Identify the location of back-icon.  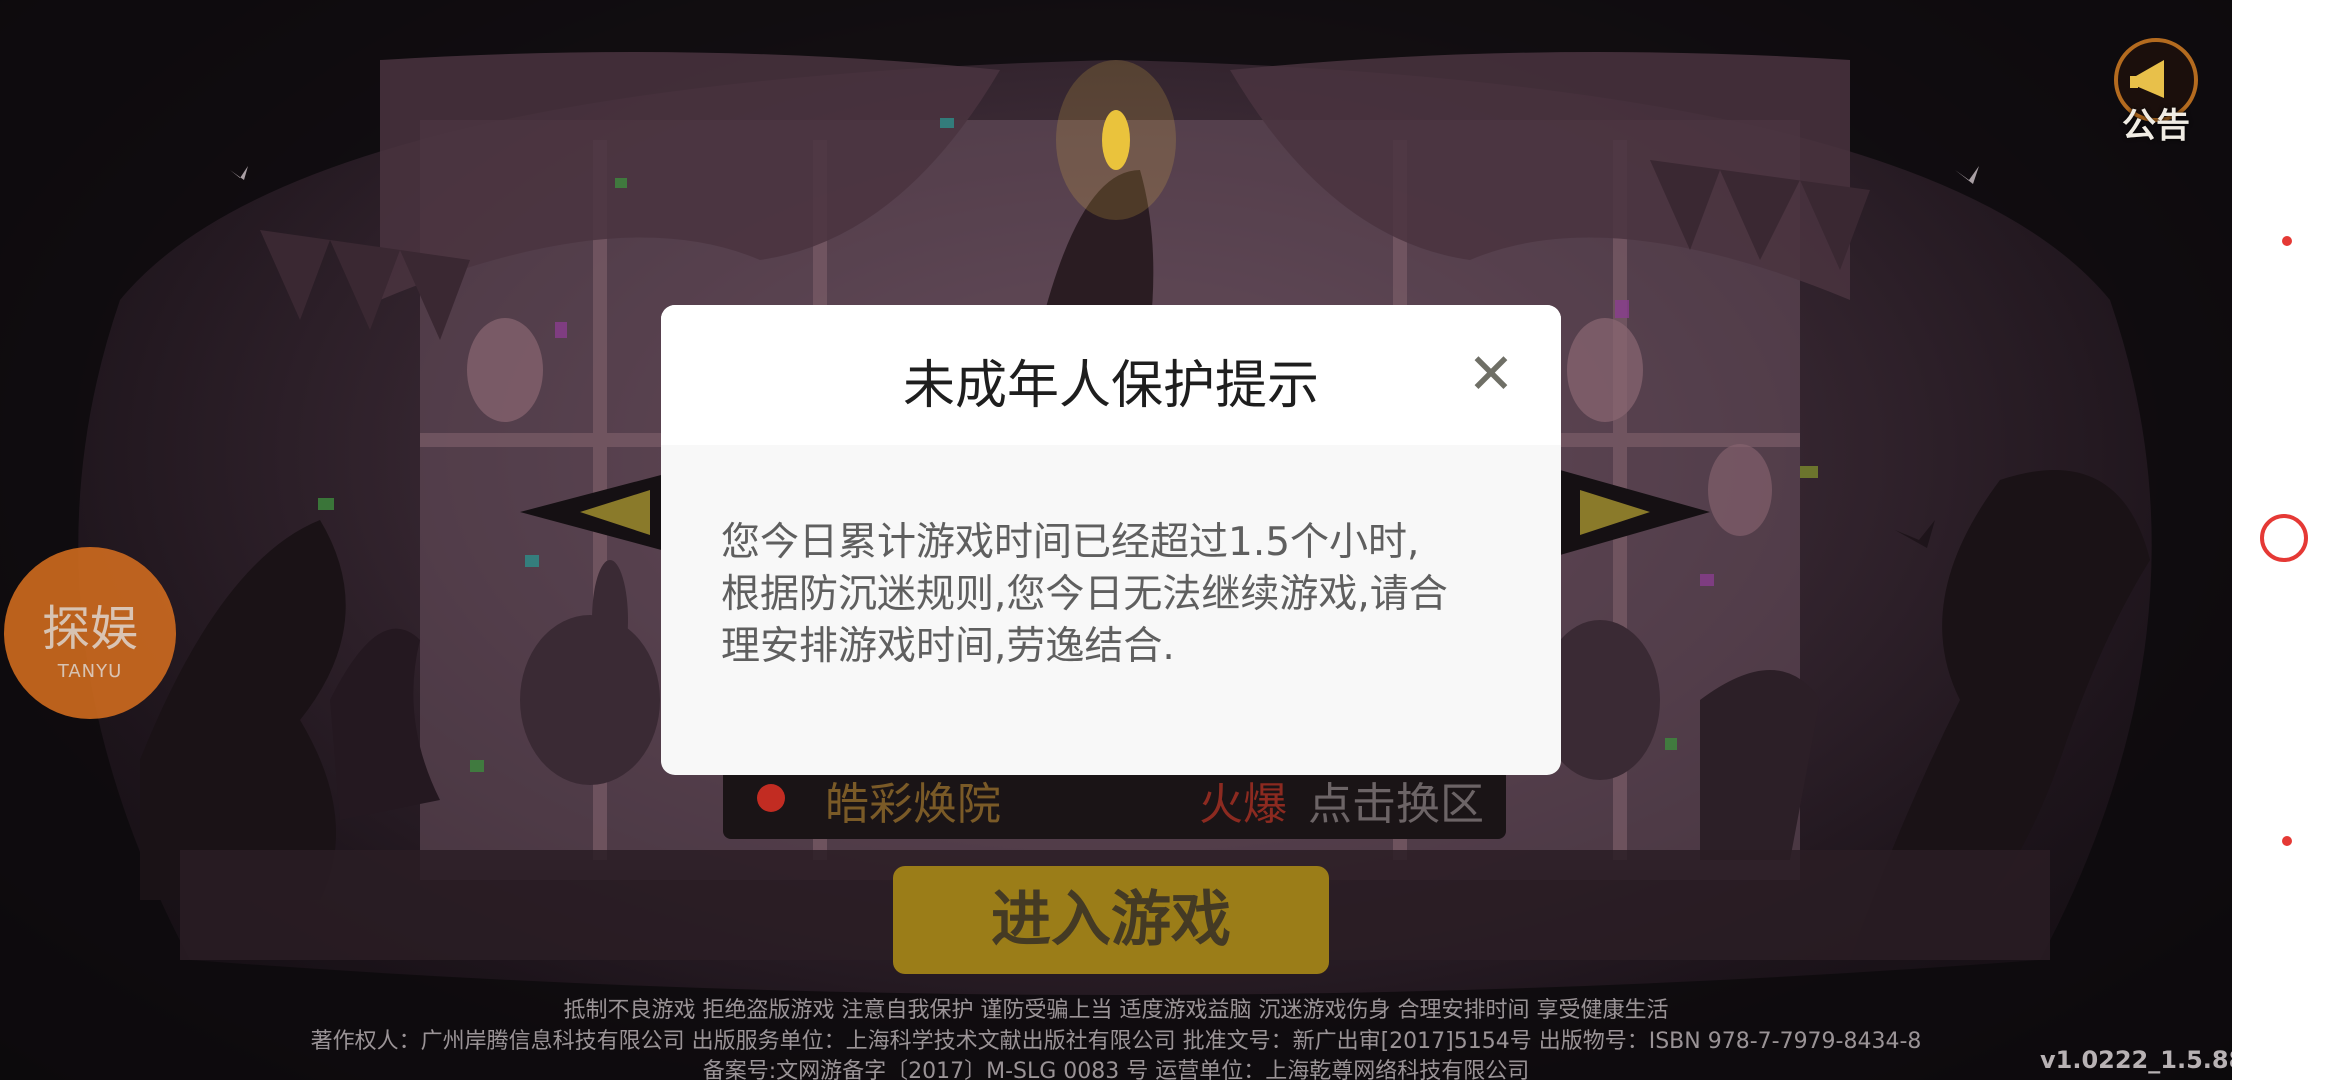
(2287, 841).